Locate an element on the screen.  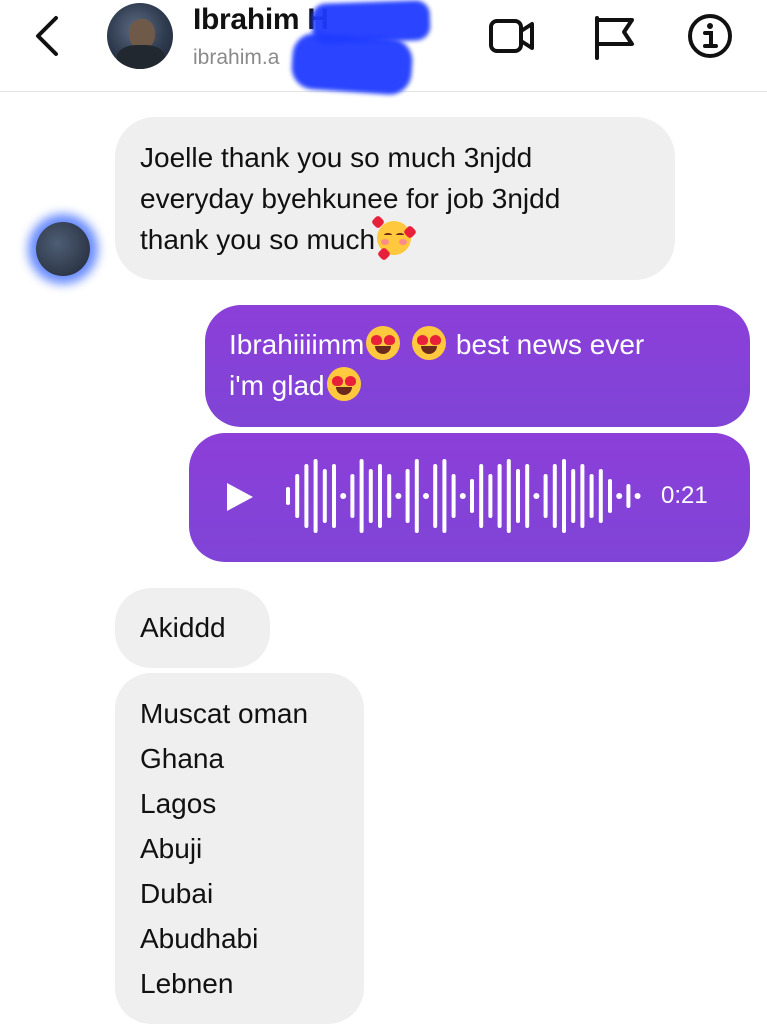
redaction-mark is located at coordinates (352, 64).